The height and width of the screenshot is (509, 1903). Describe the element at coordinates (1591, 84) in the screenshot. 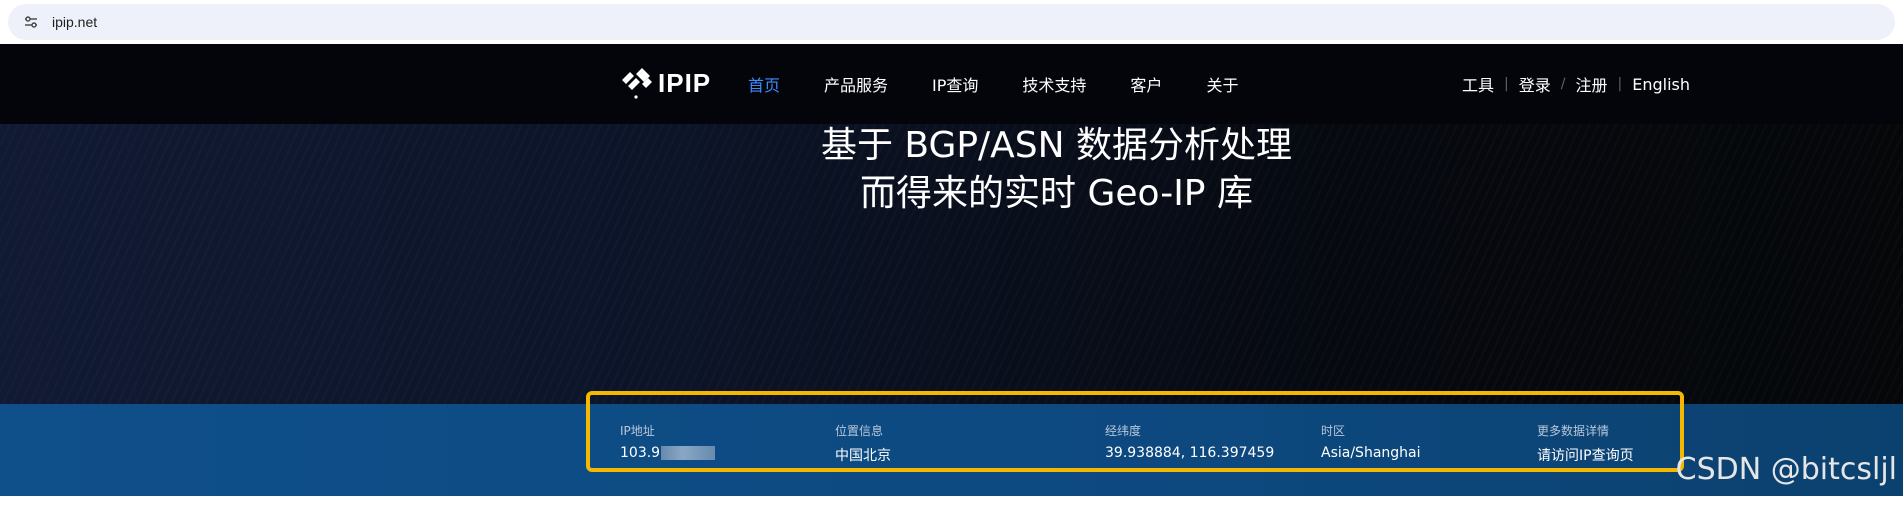

I see `register-link: 注册` at that location.